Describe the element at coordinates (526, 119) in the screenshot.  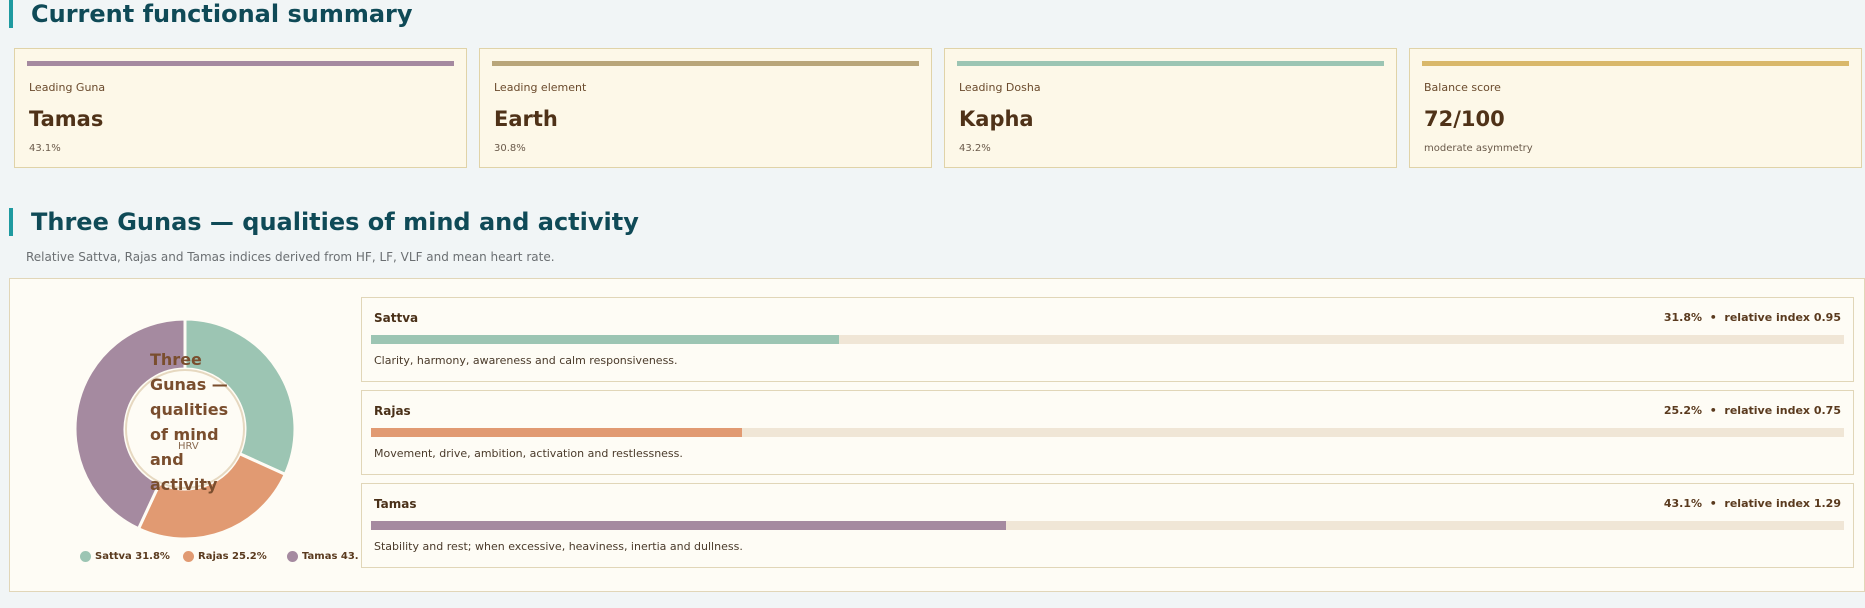
I see `card-value: Earth` at that location.